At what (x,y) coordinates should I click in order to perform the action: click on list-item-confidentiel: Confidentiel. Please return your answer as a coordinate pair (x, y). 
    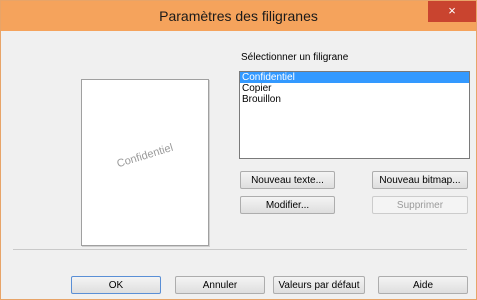
    Looking at the image, I should click on (354, 77).